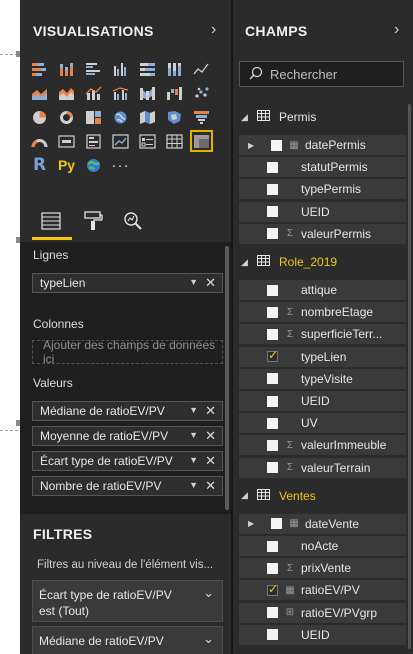 The width and height of the screenshot is (413, 654). Describe the element at coordinates (39, 69) in the screenshot. I see `stacked-bar-icon` at that location.